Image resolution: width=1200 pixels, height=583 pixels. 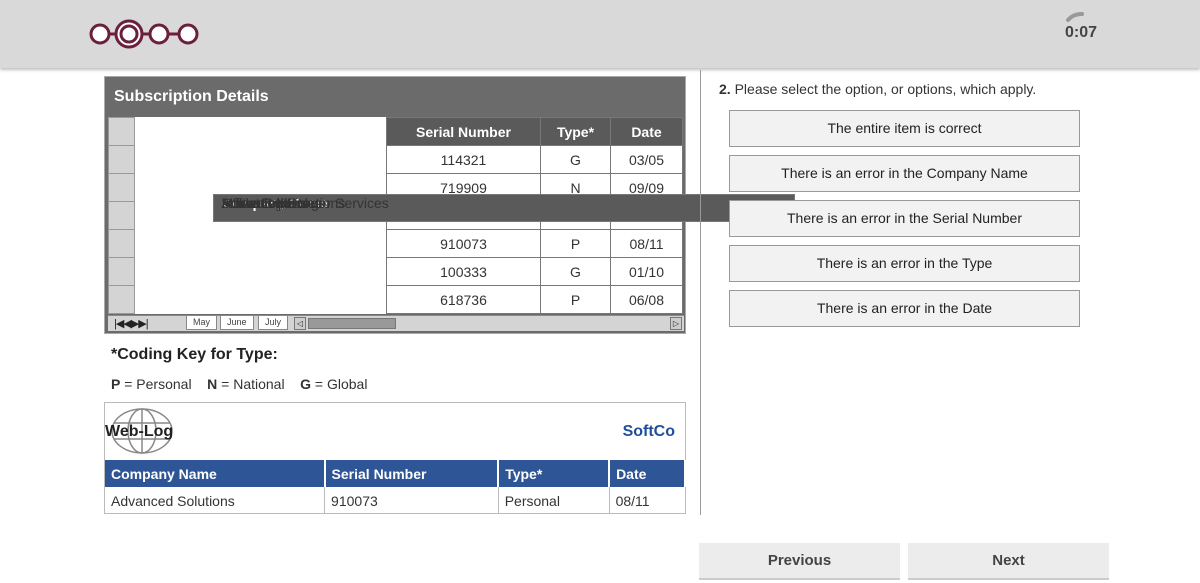 I want to click on horizontal-scrollbar, so click(x=352, y=323).